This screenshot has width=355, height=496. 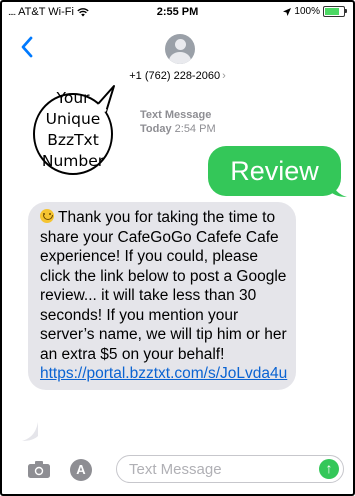 I want to click on callout-line: Your, so click(x=73, y=98).